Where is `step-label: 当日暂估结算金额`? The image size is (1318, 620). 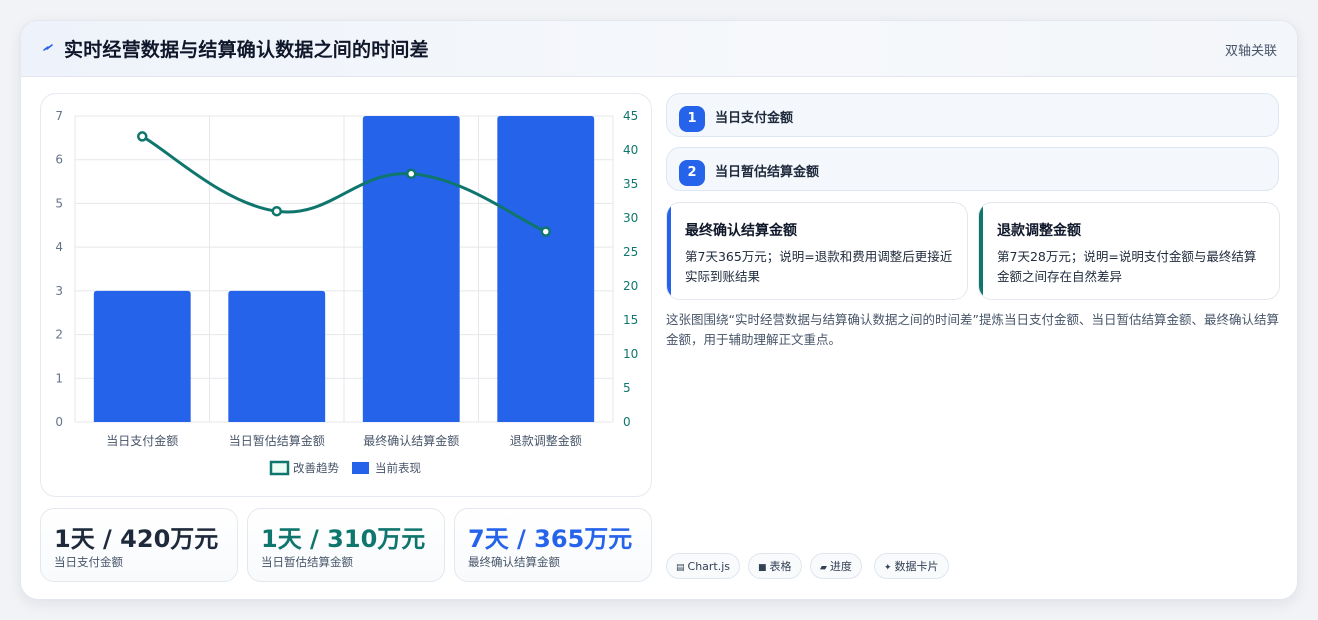 step-label: 当日暂估结算金额 is located at coordinates (767, 172).